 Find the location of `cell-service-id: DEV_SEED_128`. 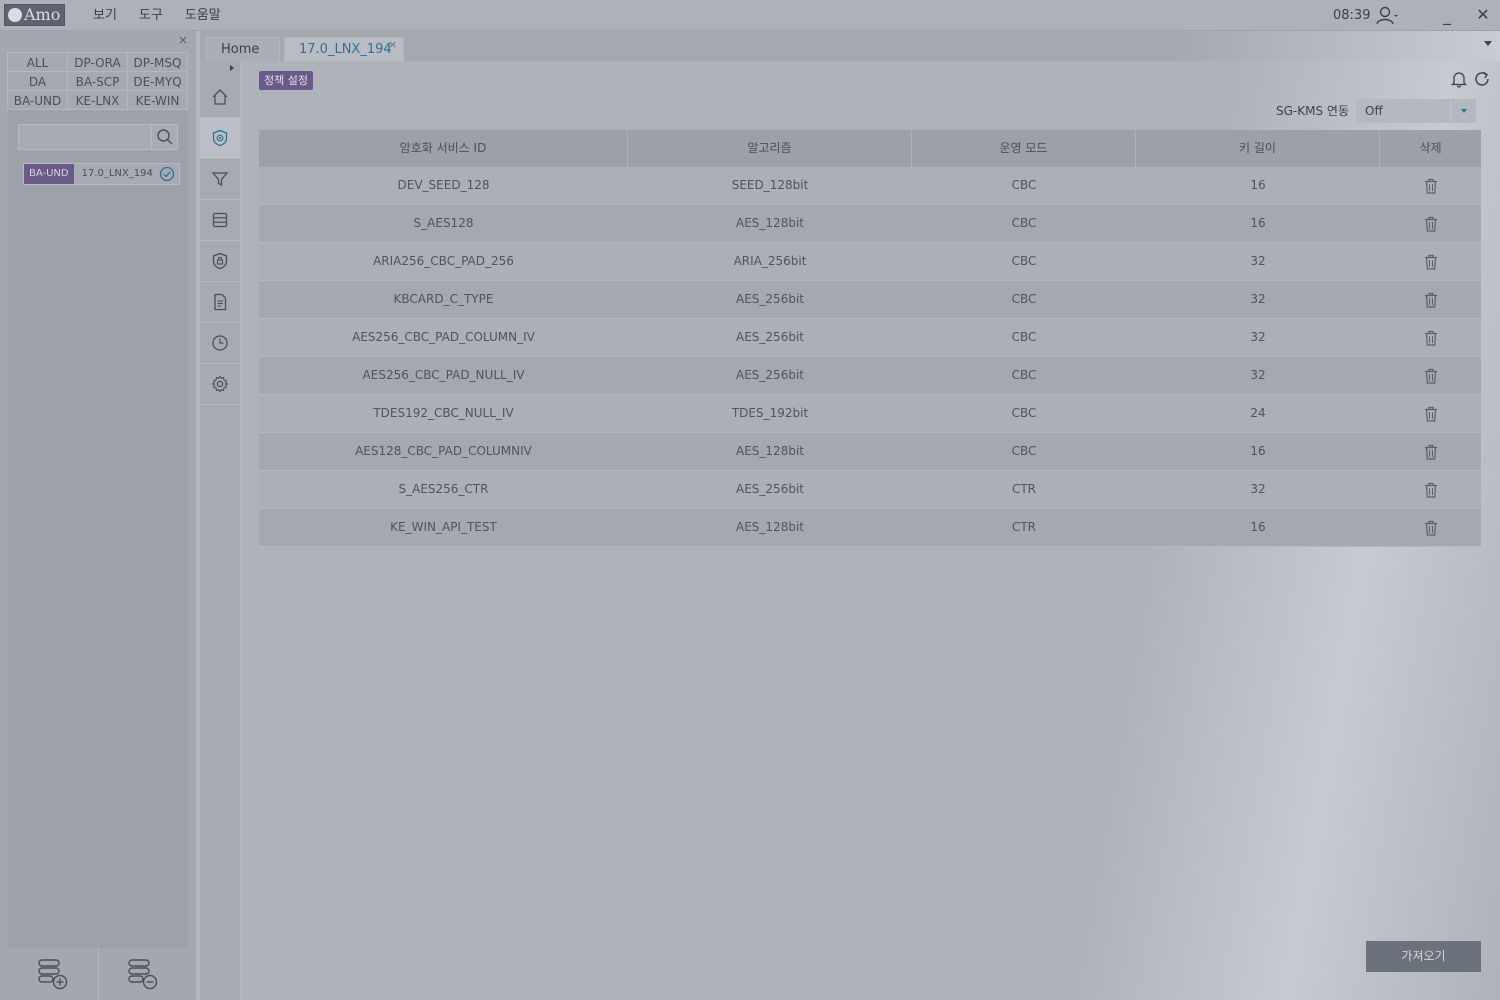

cell-service-id: DEV_SEED_128 is located at coordinates (443, 185).